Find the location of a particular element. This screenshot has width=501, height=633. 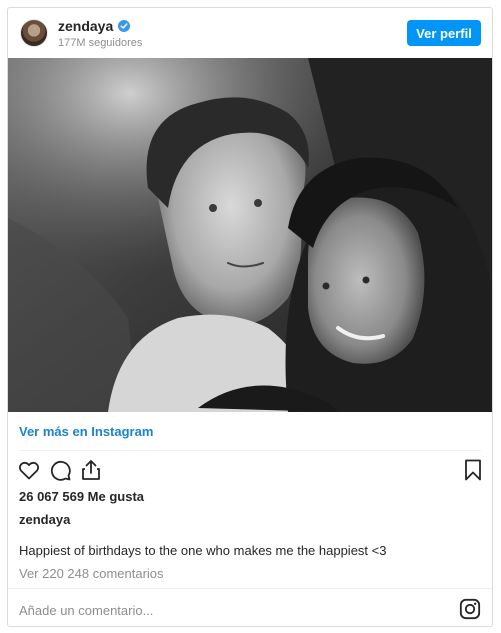

post-header: zendaya 177M seguidores Ver perfil is located at coordinates (250, 33).